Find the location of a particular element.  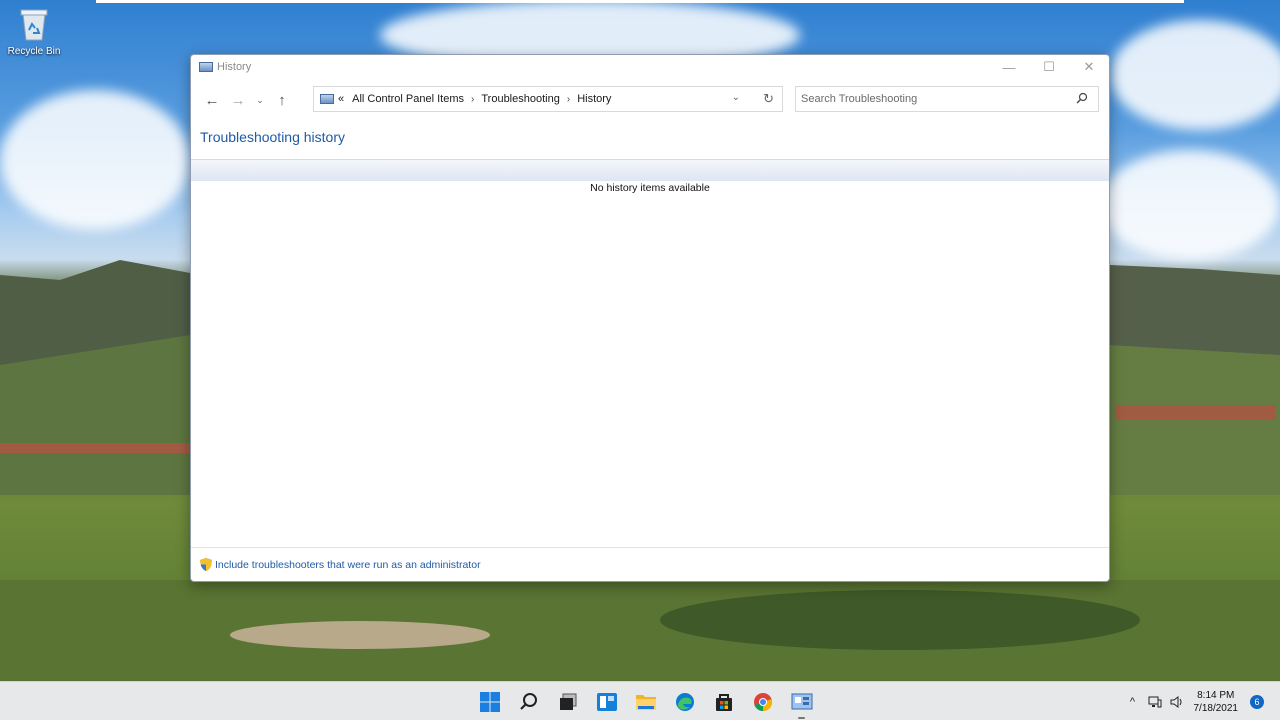

edge-button is located at coordinates (684, 701).